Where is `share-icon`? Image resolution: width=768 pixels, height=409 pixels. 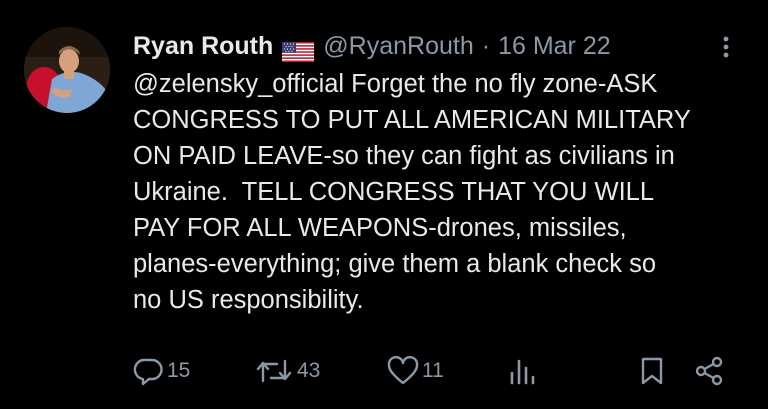
share-icon is located at coordinates (709, 371).